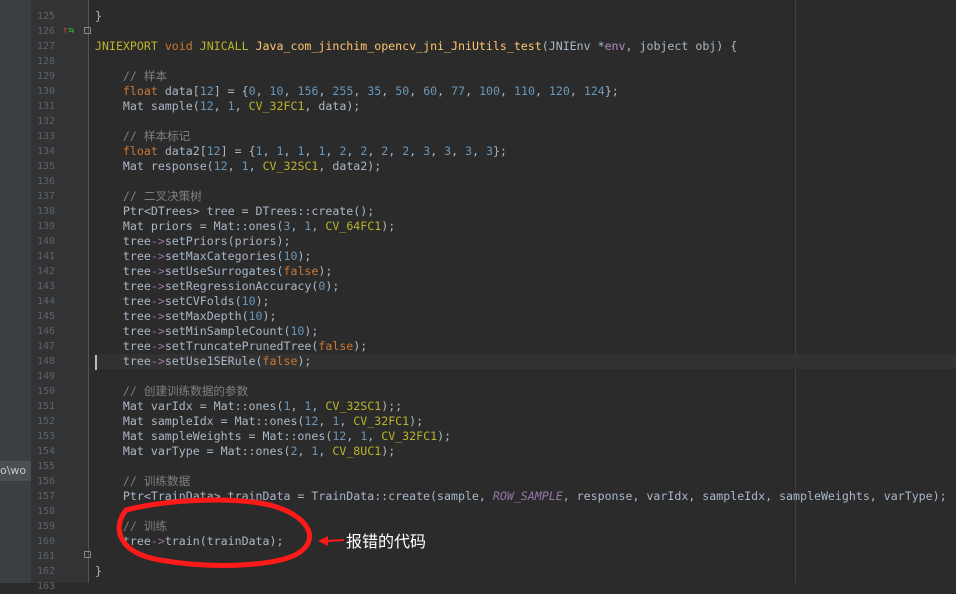 This screenshot has height=594, width=956. Describe the element at coordinates (214, 532) in the screenshot. I see `annotation-circle` at that location.